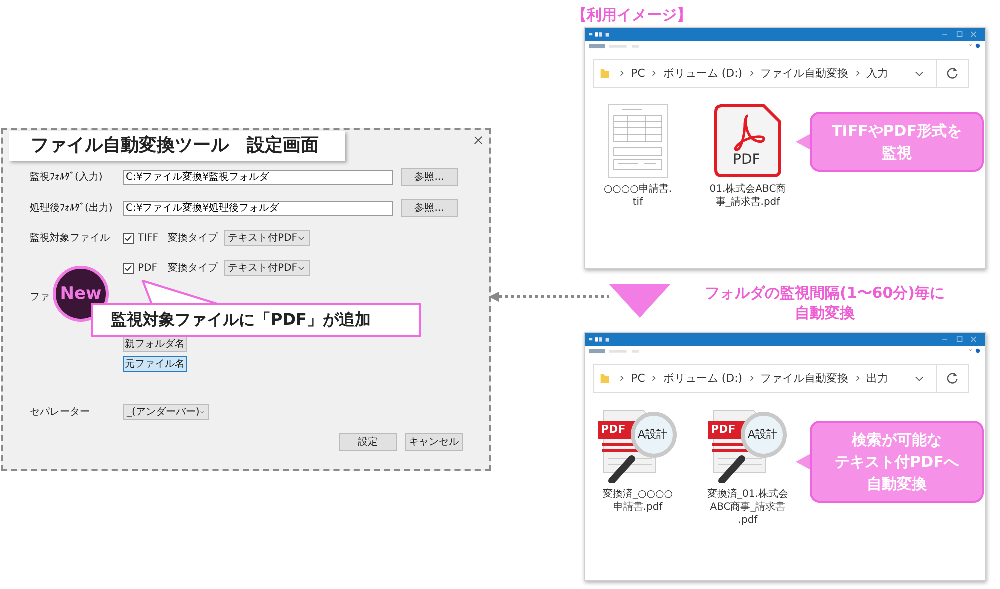  What do you see at coordinates (177, 146) in the screenshot?
I see `dialog-title: ファイル自動変換ツール 設定画面` at bounding box center [177, 146].